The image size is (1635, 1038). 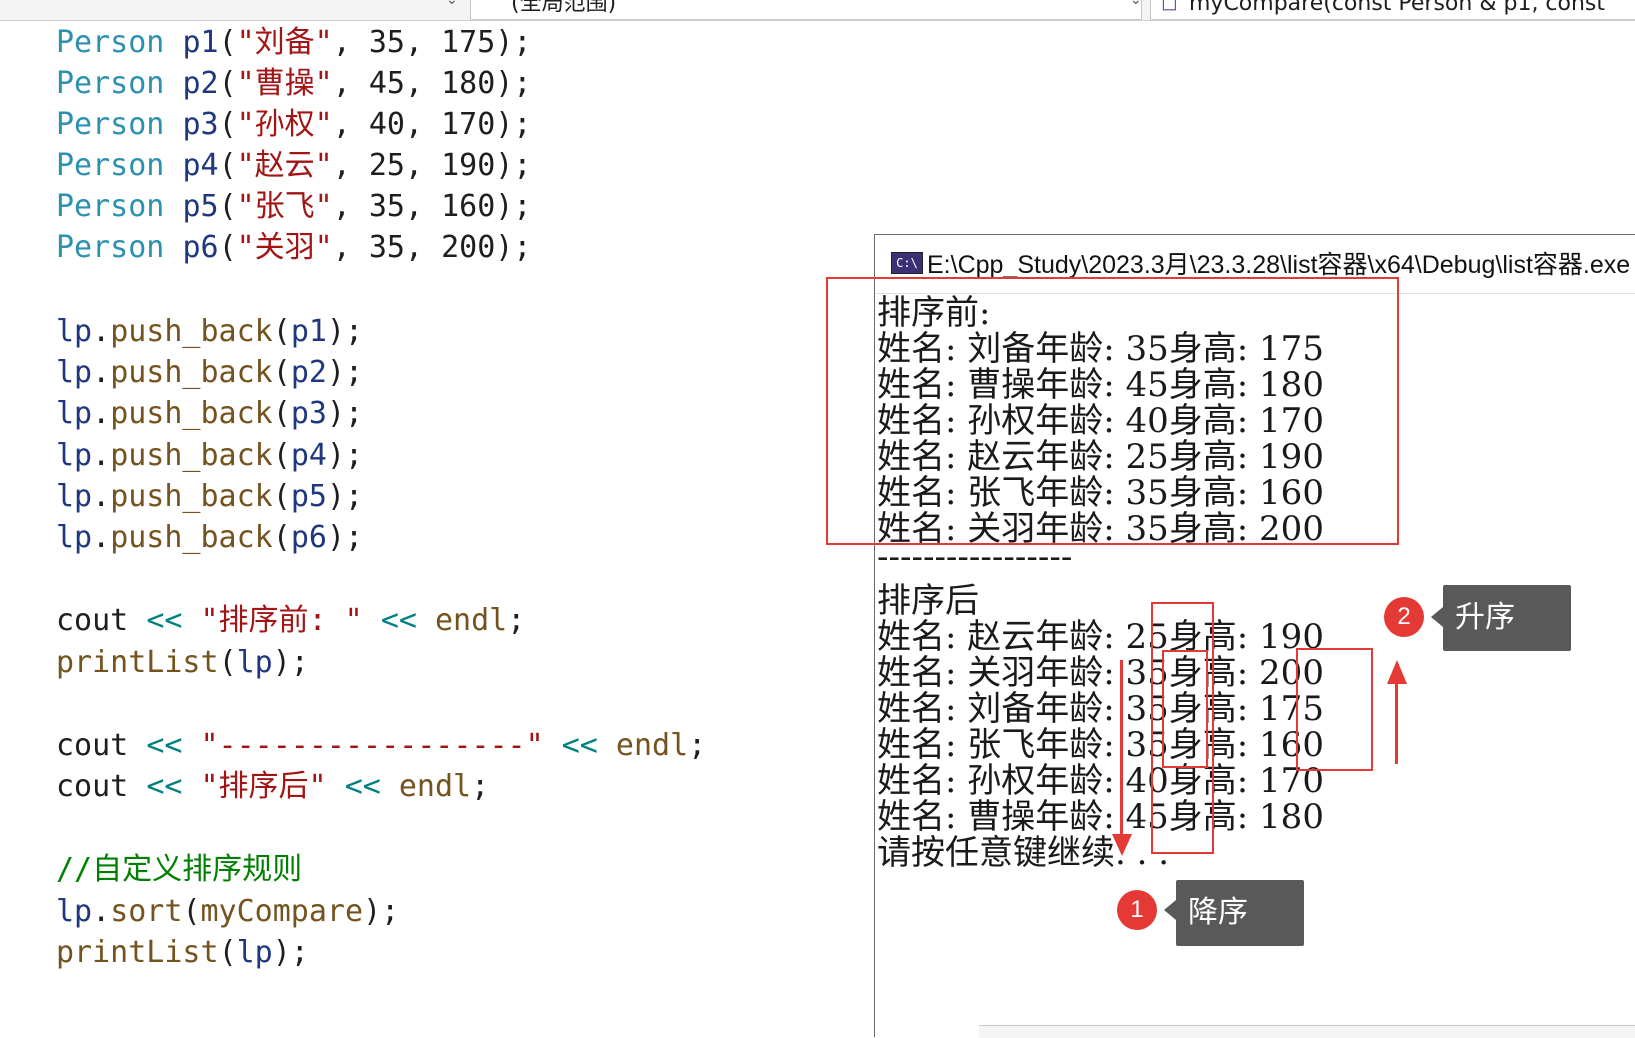 I want to click on code-line: lp.sort(myCompare);, so click(x=228, y=911).